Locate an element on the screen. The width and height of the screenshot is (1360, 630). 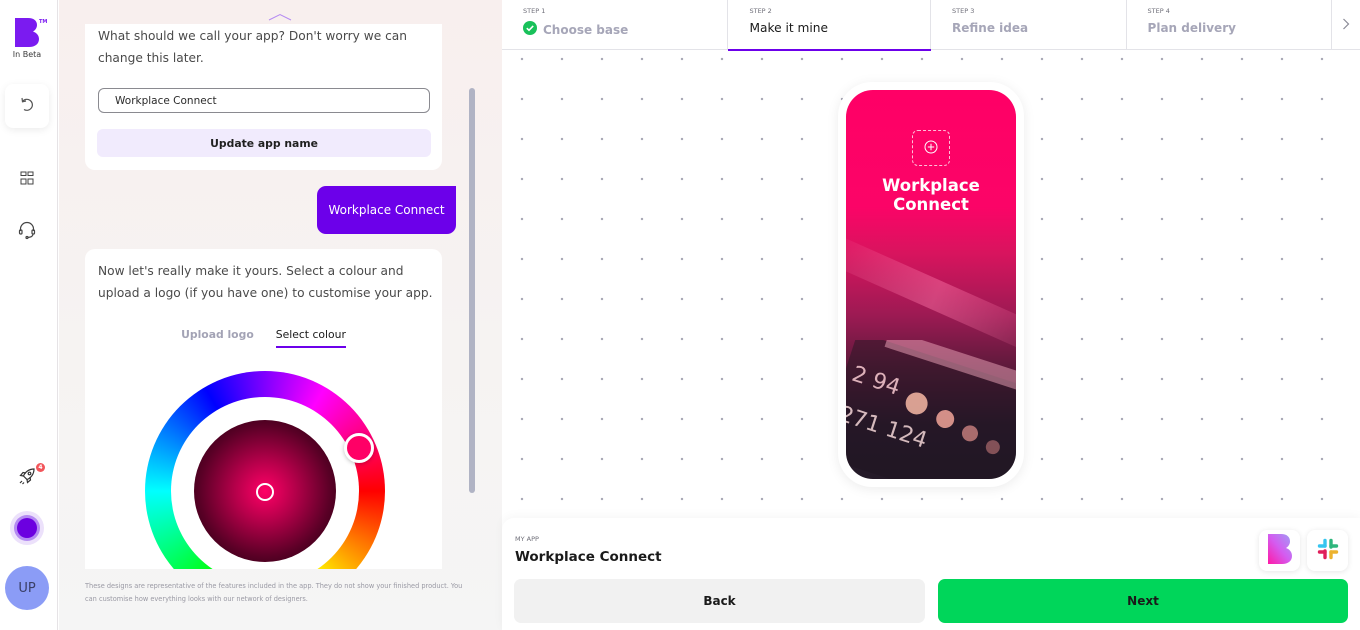
slack-integration-button is located at coordinates (1327, 550).